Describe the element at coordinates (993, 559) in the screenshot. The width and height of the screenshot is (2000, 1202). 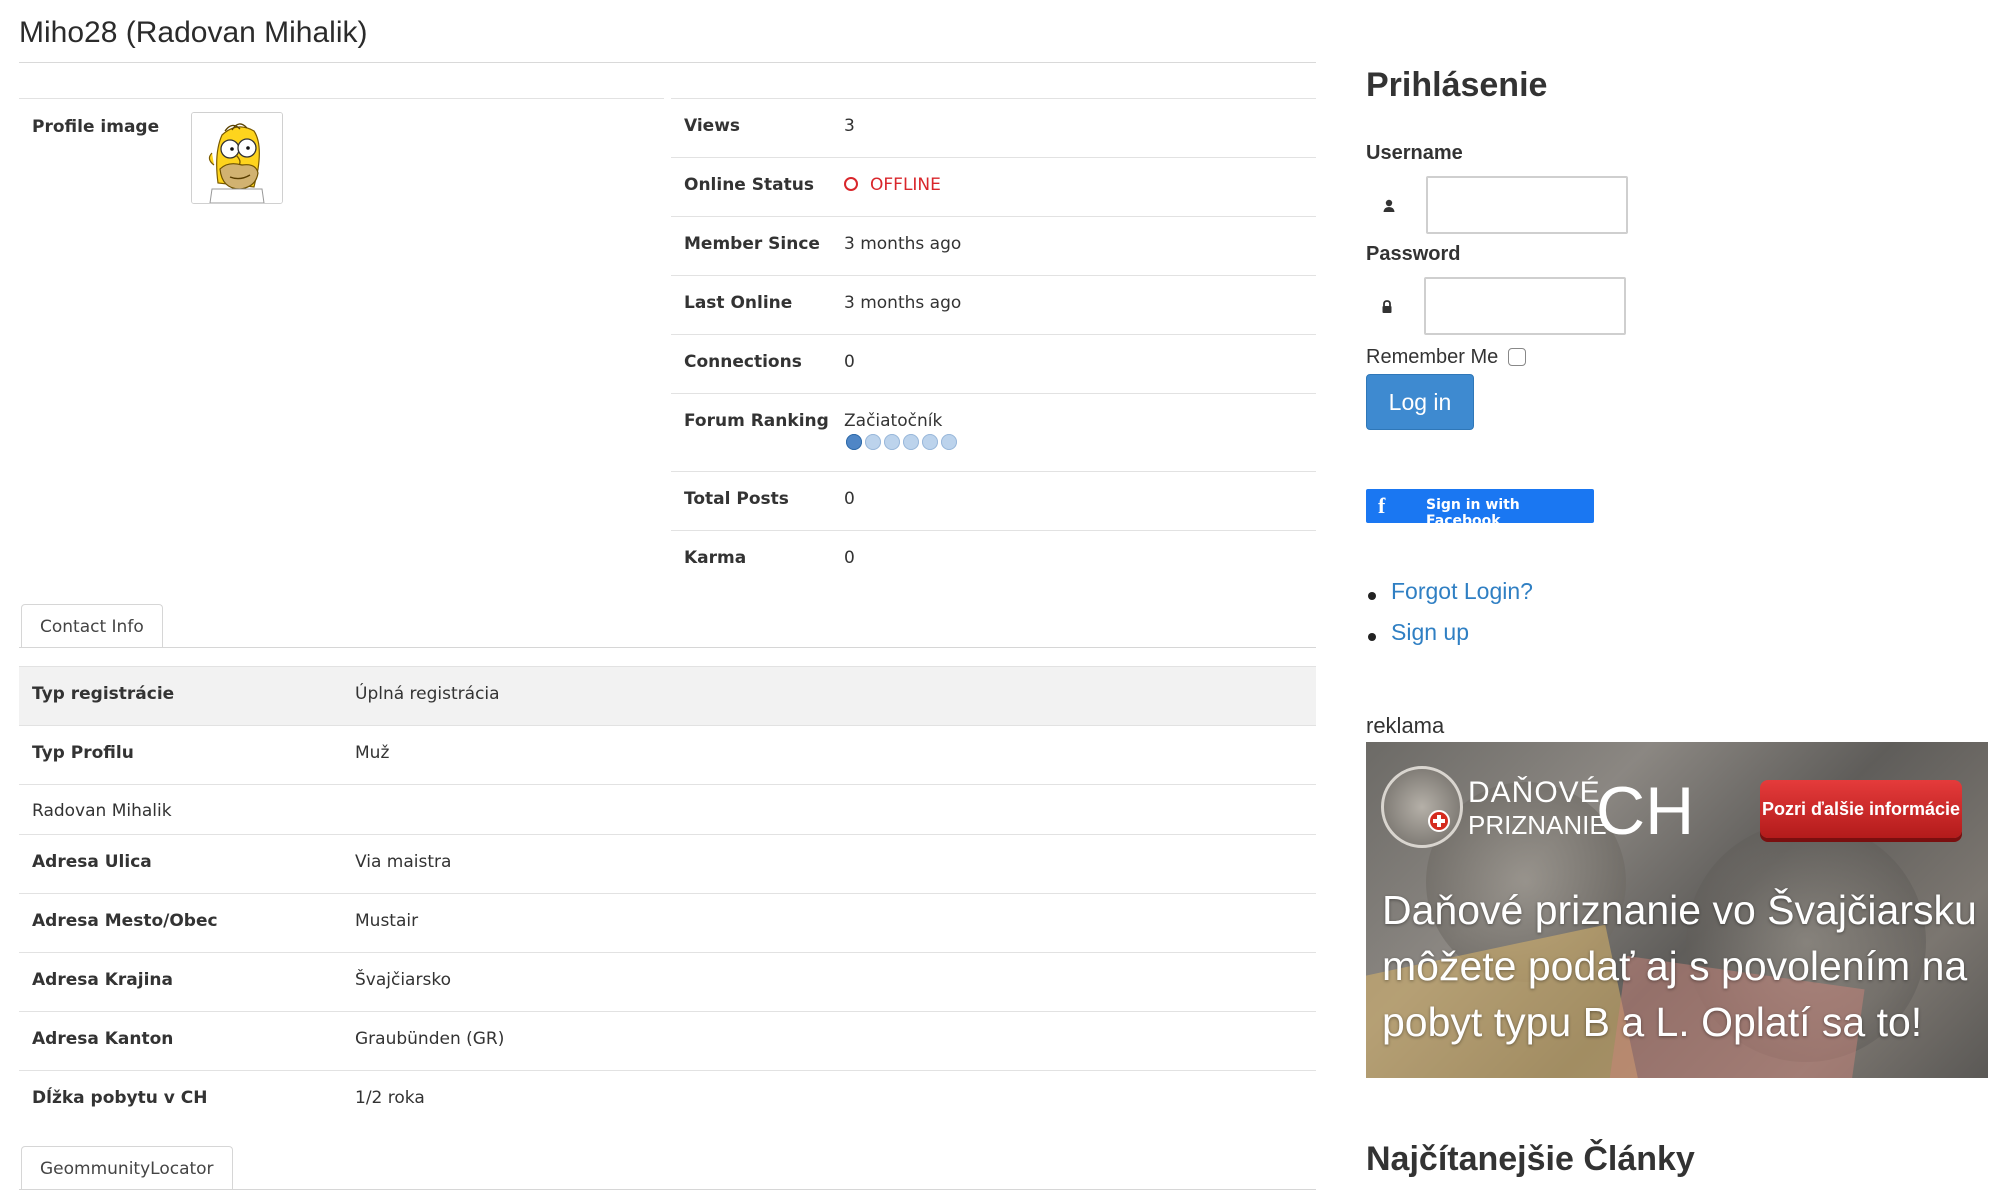
I see `stat-row-karma: Karma 0` at that location.